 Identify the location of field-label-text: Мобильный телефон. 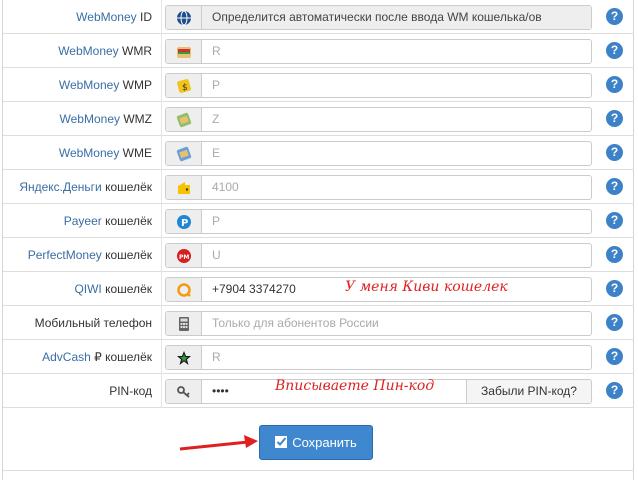
(93, 323).